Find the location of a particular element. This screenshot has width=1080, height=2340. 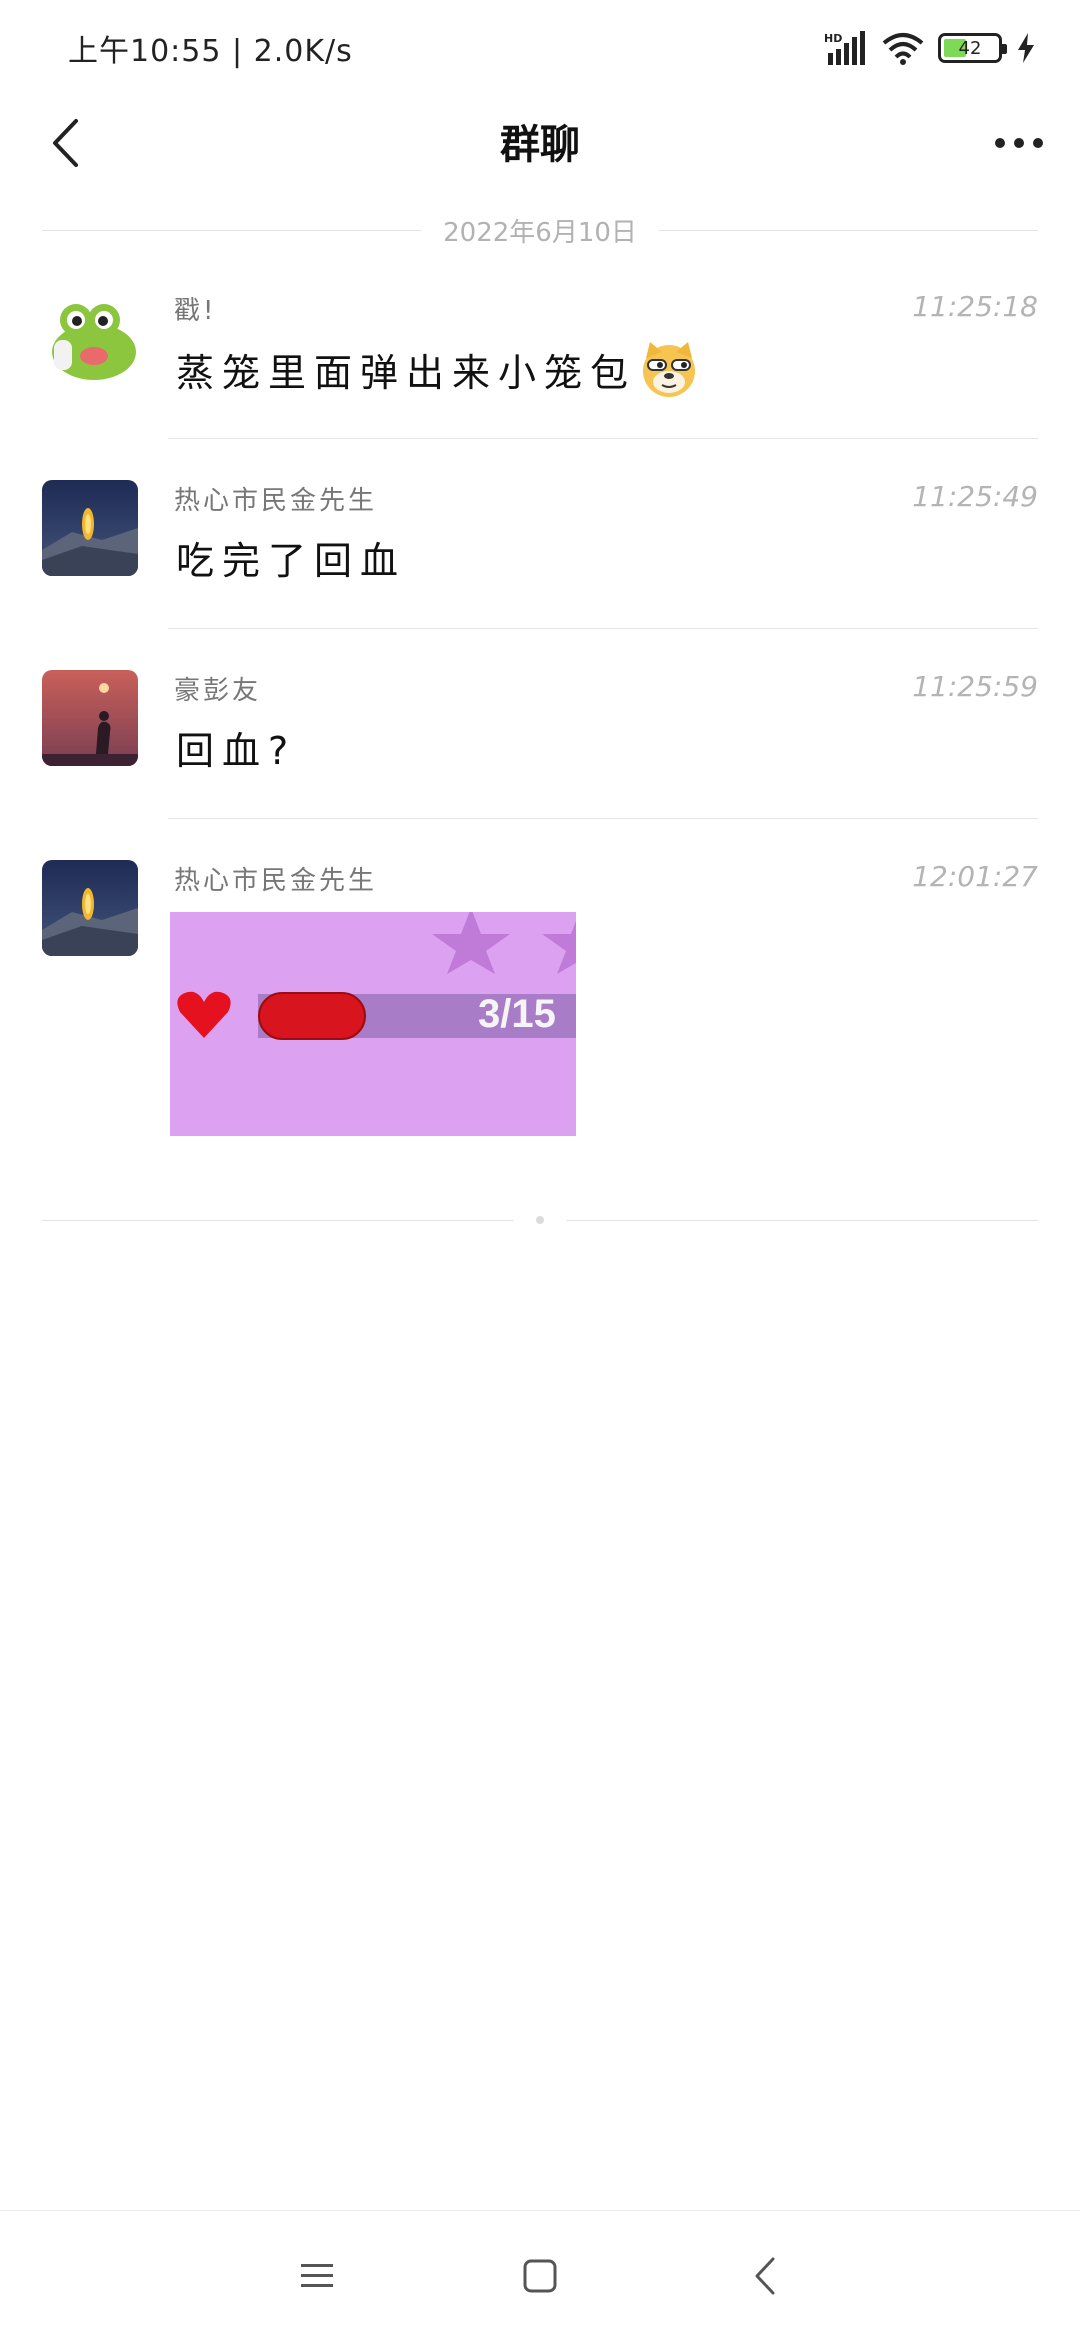

message-item: 豪彭友 11:25:59 回血? is located at coordinates (540, 745).